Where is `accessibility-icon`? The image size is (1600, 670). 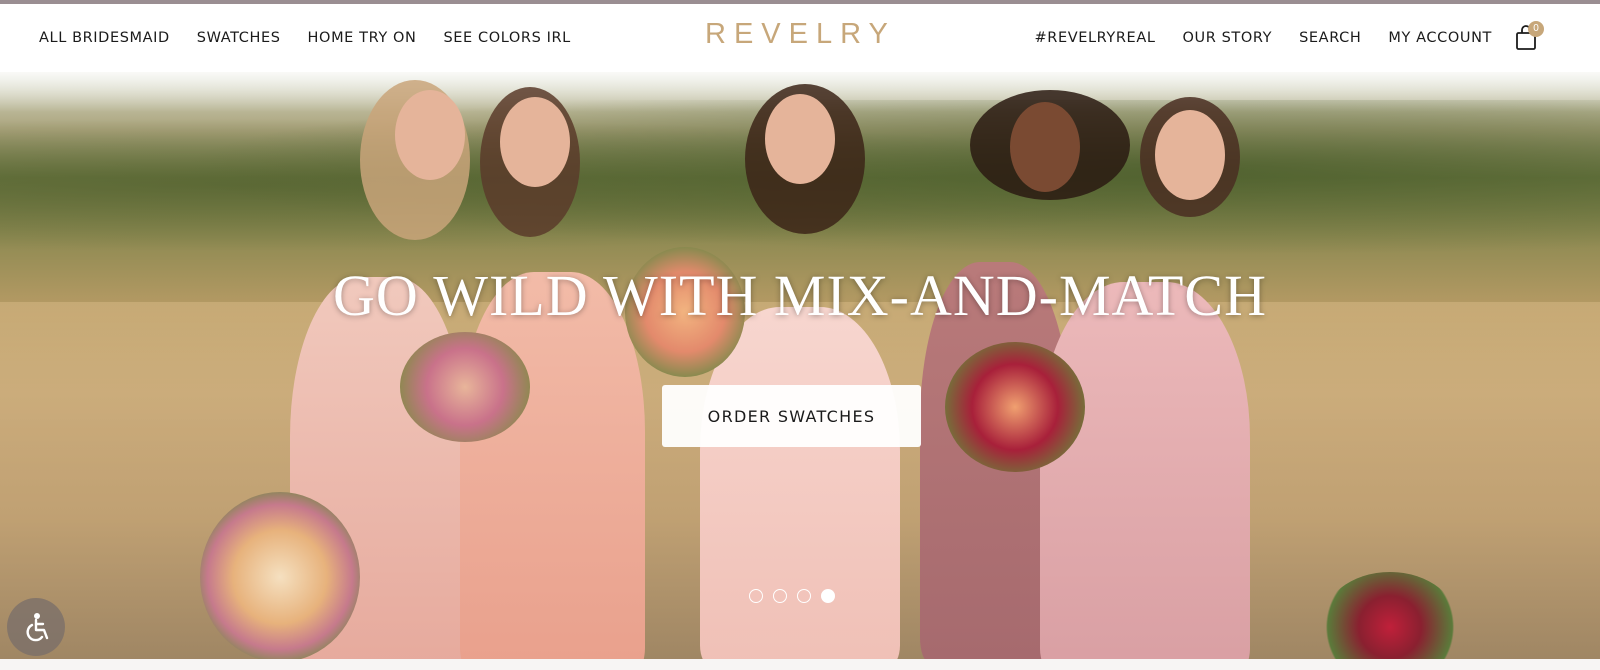 accessibility-icon is located at coordinates (36, 627).